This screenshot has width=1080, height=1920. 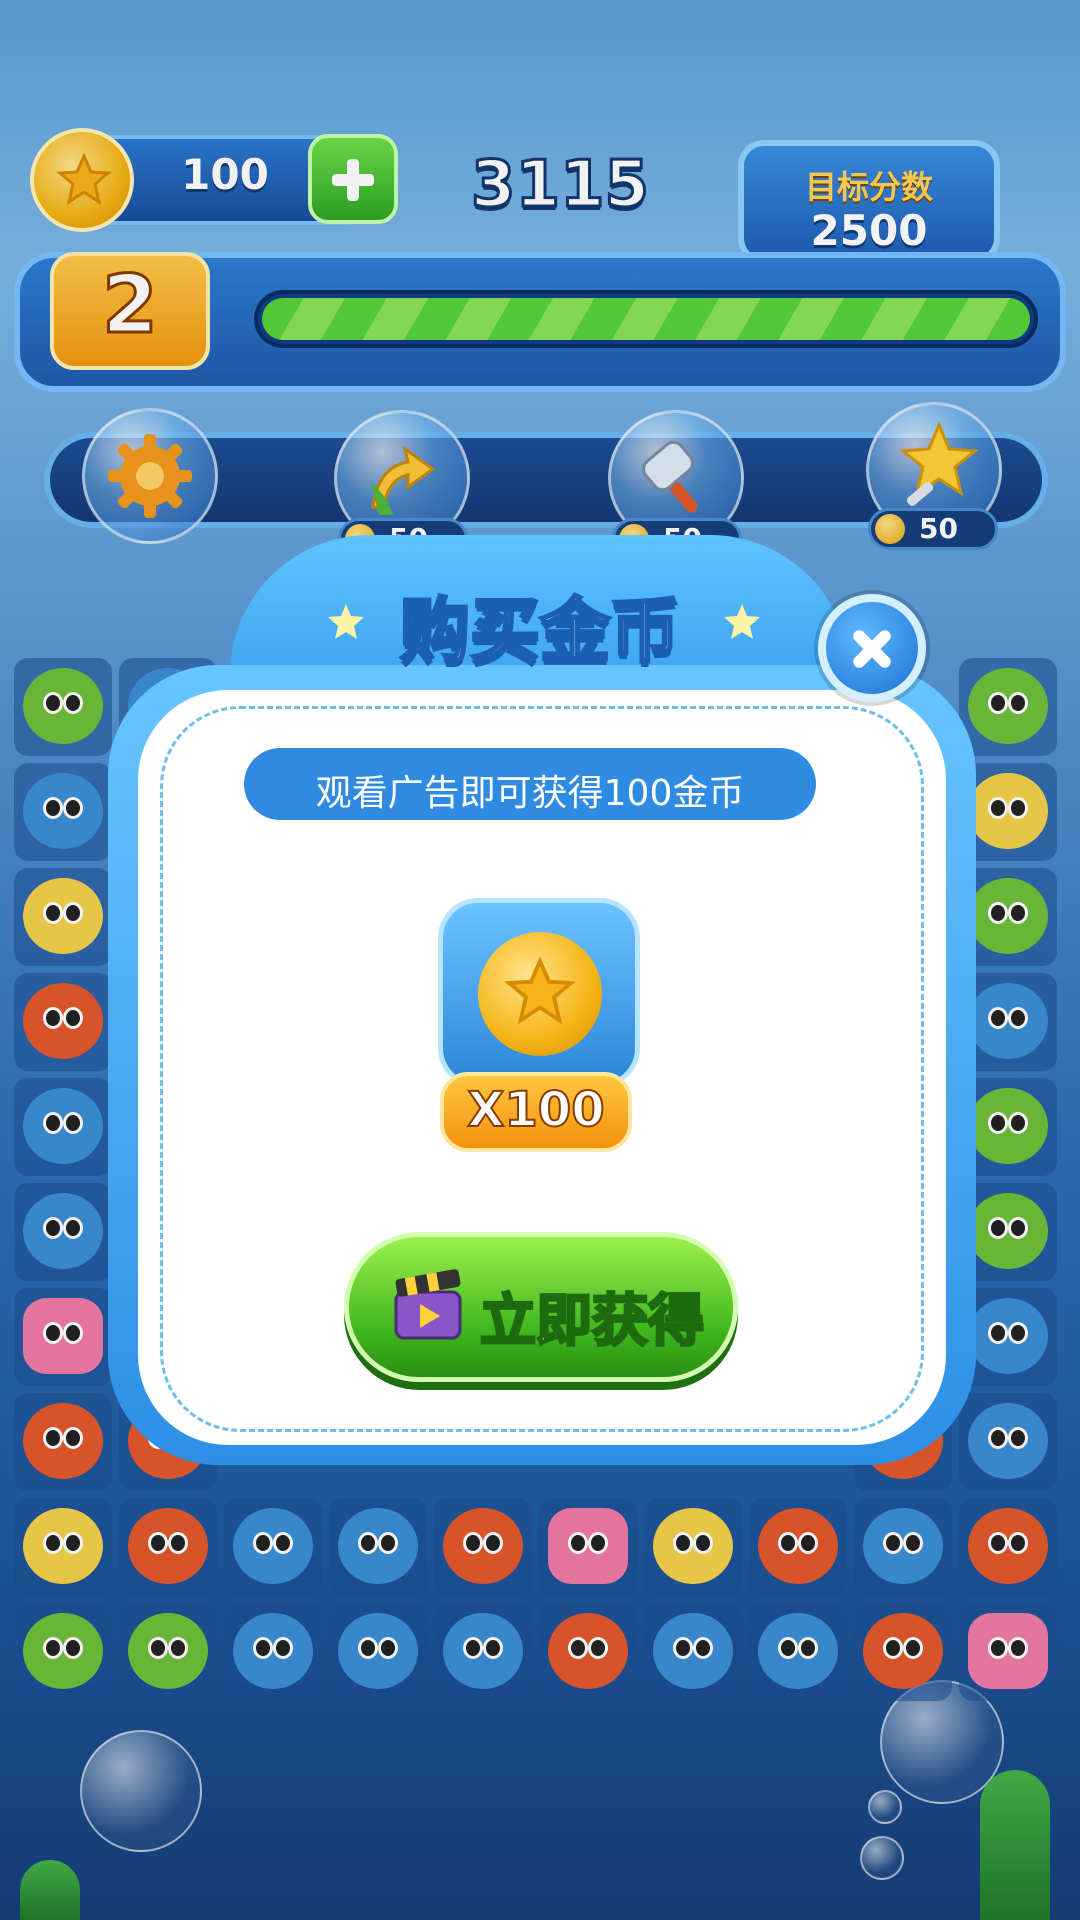 I want to click on coin-icon, so click(x=540, y=994).